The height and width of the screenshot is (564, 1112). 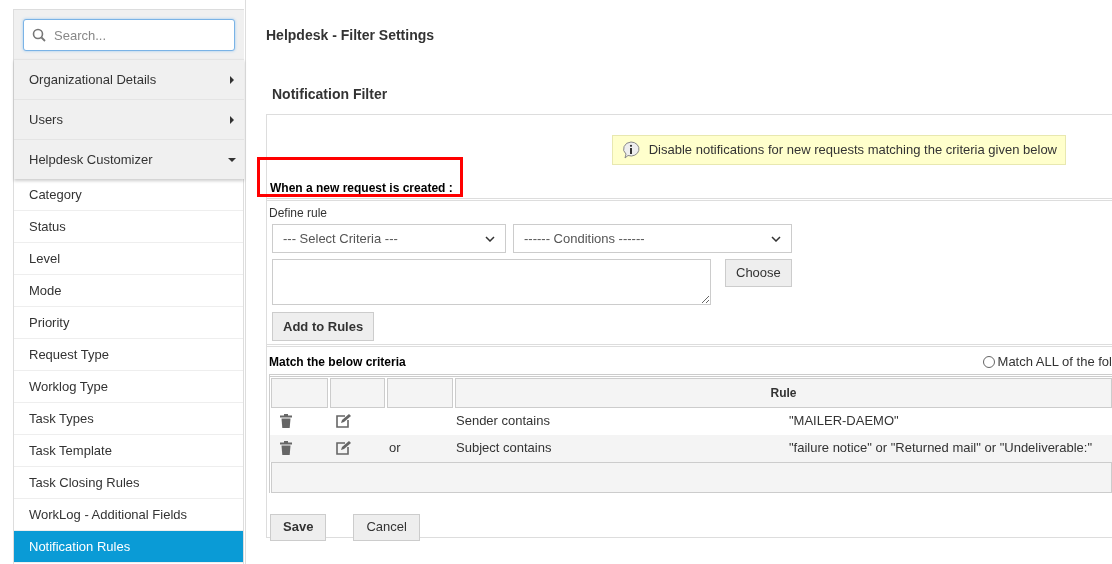 What do you see at coordinates (128, 195) in the screenshot?
I see `sidebar-item: Category` at bounding box center [128, 195].